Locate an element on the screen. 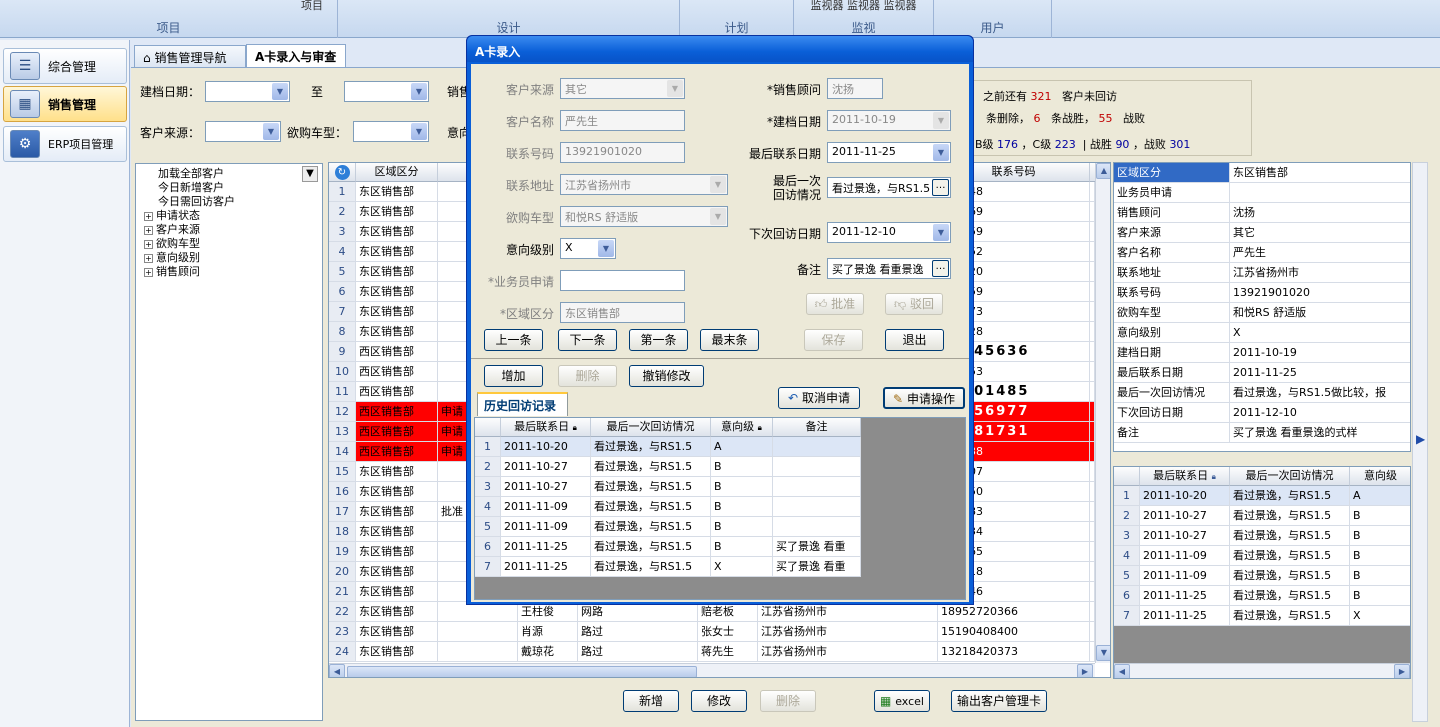 This screenshot has width=1440, height=727. last-contact-select: 2011-11-25 ▼ is located at coordinates (889, 152).